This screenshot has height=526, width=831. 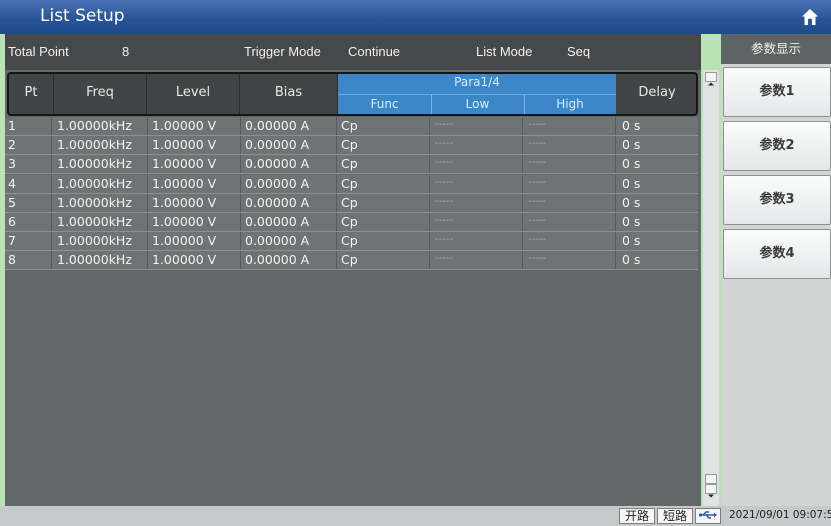 What do you see at coordinates (477, 84) in the screenshot?
I see `para-group-header: Para1/4` at bounding box center [477, 84].